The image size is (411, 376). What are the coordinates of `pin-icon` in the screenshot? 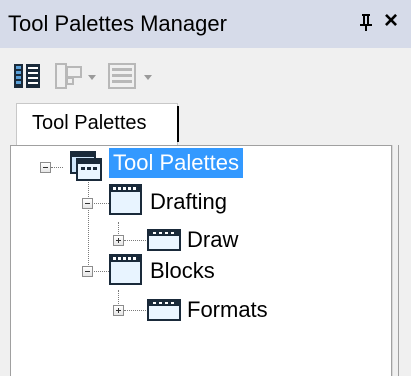 It's located at (366, 22).